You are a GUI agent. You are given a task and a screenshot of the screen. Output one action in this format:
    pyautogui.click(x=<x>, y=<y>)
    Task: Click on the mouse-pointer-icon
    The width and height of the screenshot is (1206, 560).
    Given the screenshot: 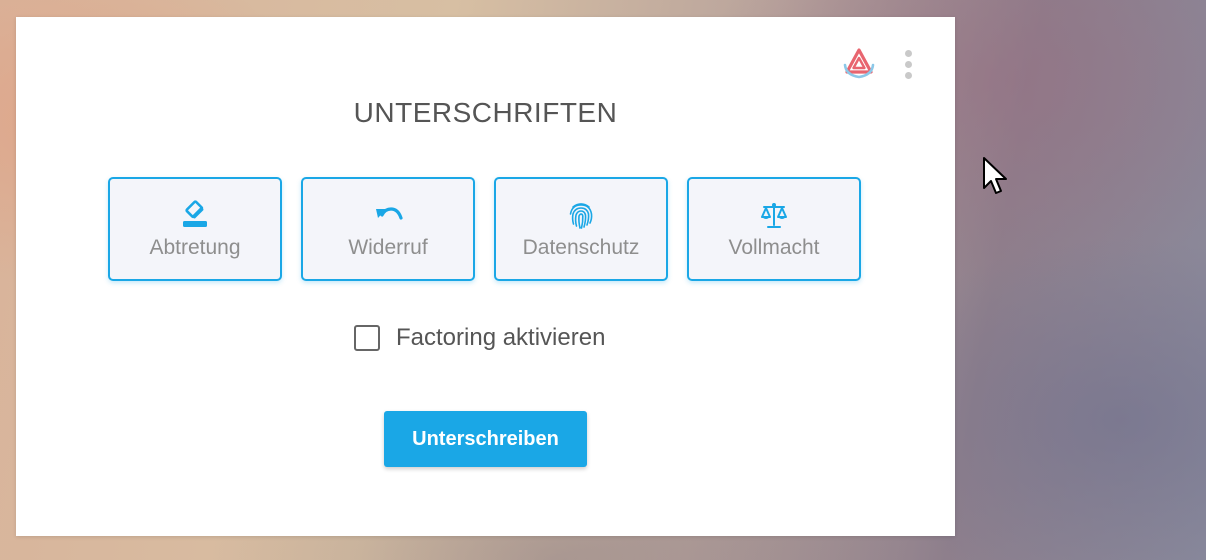 What is the action you would take?
    pyautogui.click(x=995, y=175)
    